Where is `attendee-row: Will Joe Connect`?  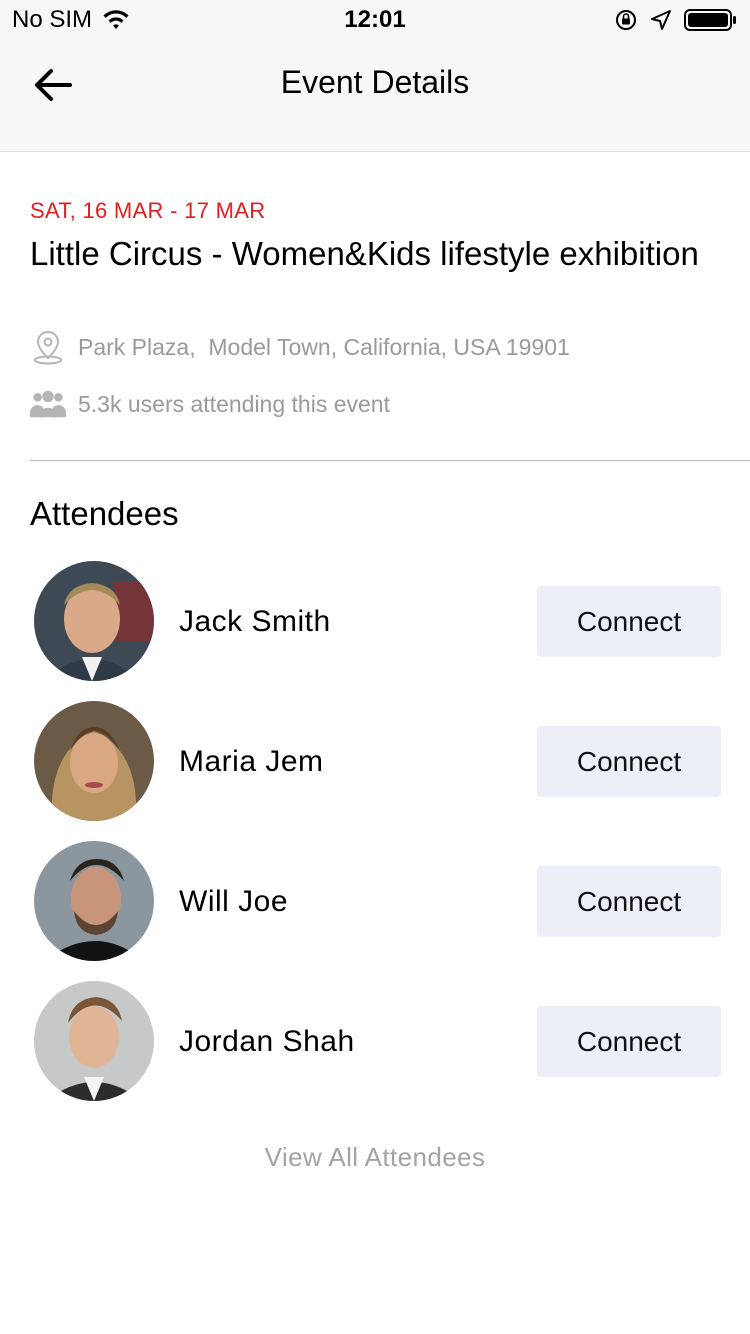
attendee-row: Will Joe Connect is located at coordinates (379, 901).